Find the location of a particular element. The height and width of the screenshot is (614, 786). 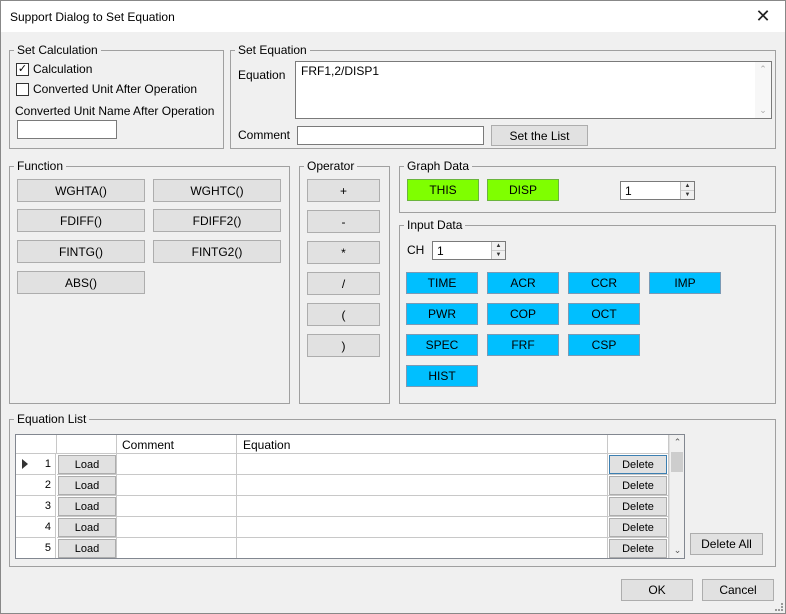

operator-button-open-paren: ( is located at coordinates (343, 314).